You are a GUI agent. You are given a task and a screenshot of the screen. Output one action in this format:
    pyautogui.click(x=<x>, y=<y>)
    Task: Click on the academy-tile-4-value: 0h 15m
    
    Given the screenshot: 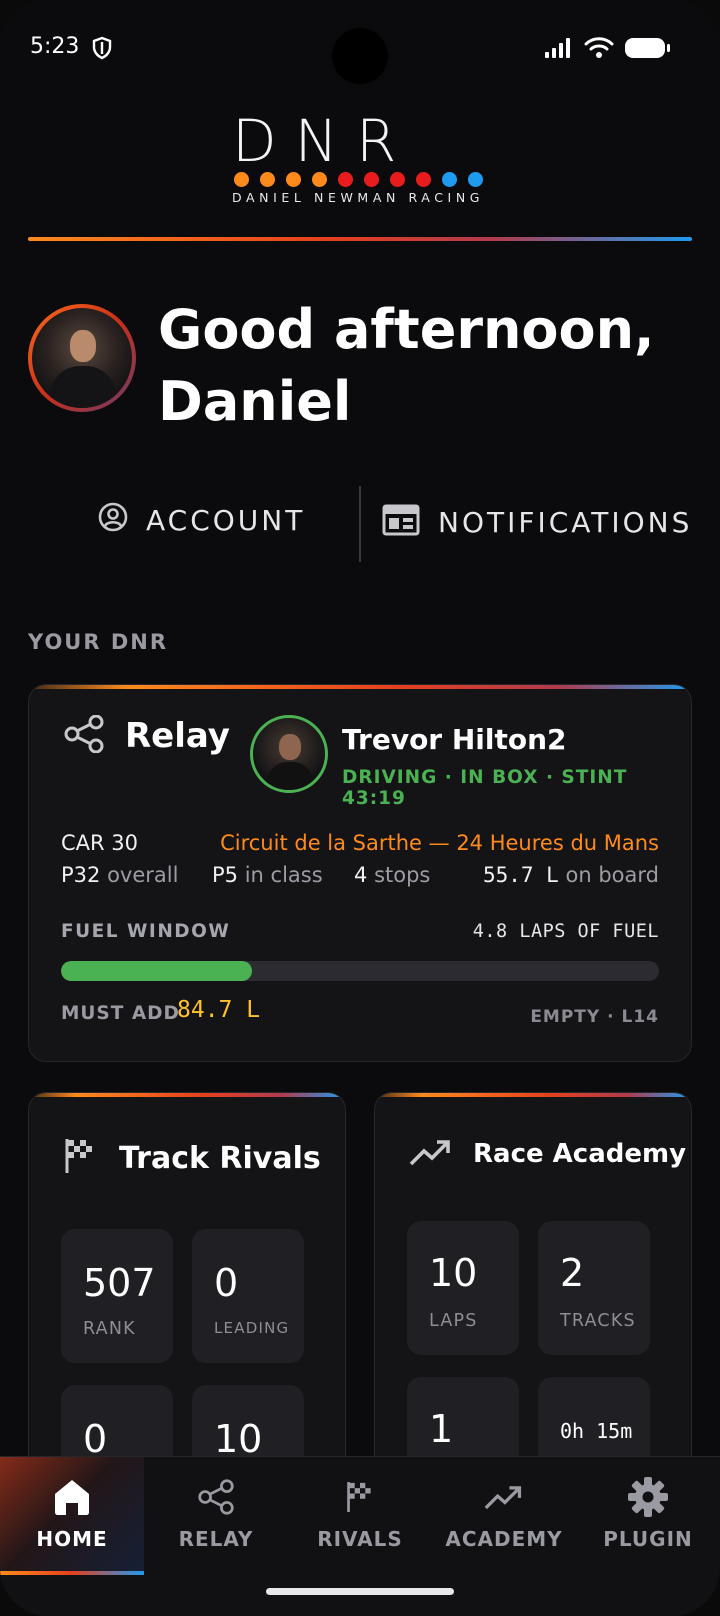 What is the action you would take?
    pyautogui.click(x=596, y=1431)
    